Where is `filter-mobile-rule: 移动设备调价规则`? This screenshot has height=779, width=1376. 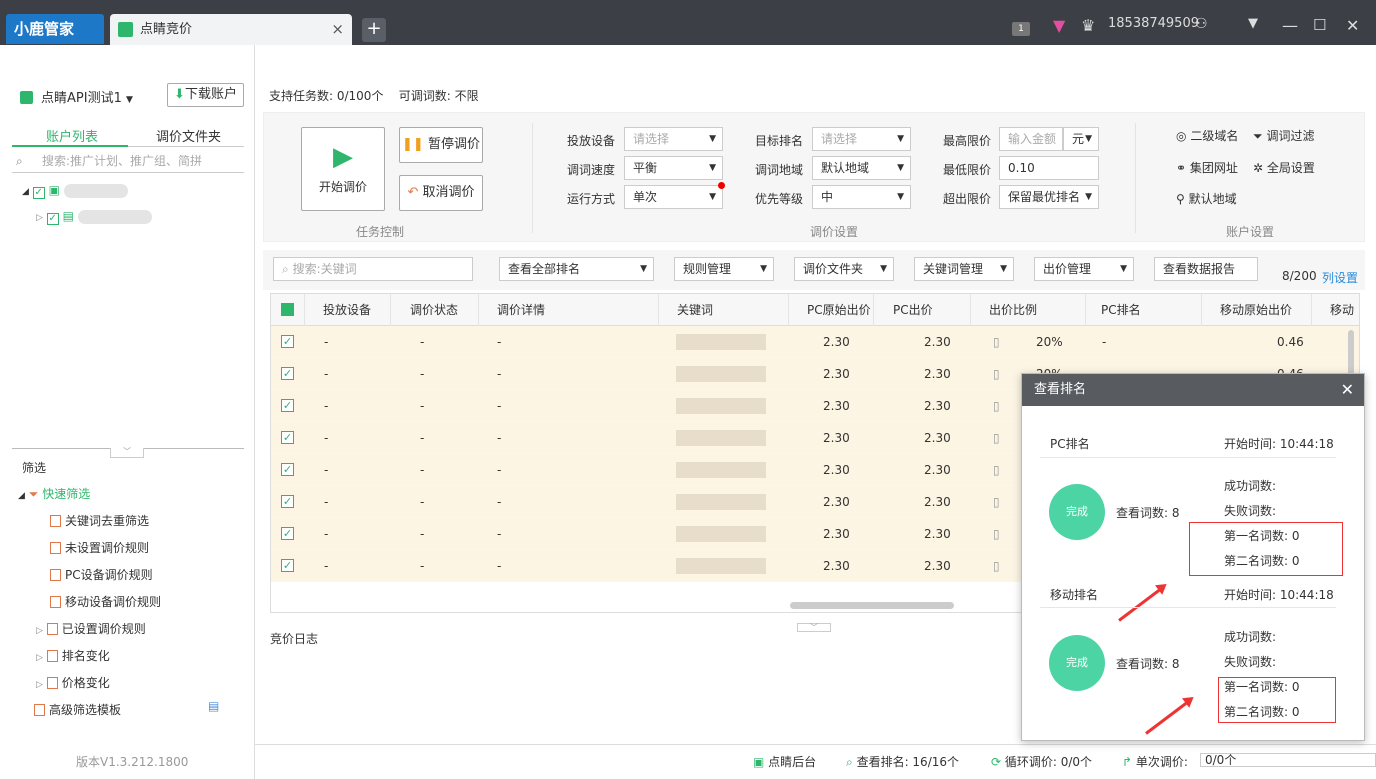 filter-mobile-rule: 移动设备调价规则 is located at coordinates (105, 601).